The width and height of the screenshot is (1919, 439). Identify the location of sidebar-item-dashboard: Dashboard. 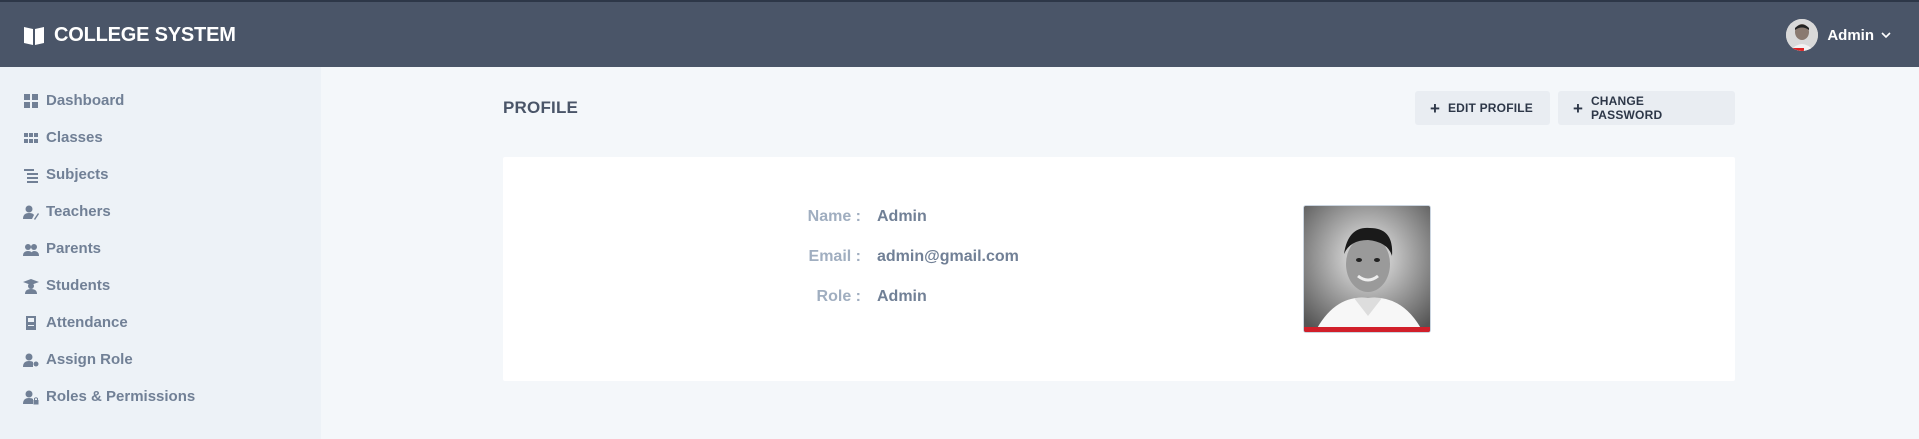
(73, 100).